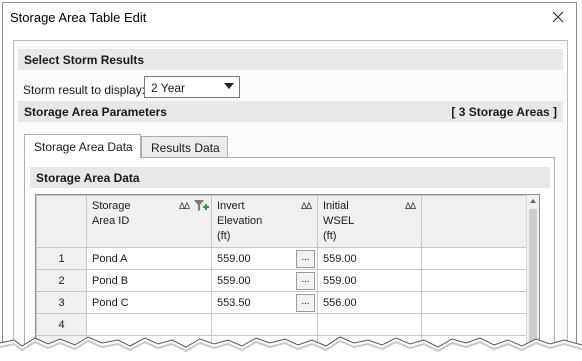 This screenshot has width=582, height=361. What do you see at coordinates (192, 87) in the screenshot?
I see `storm-result-dropdown: 2 Year` at bounding box center [192, 87].